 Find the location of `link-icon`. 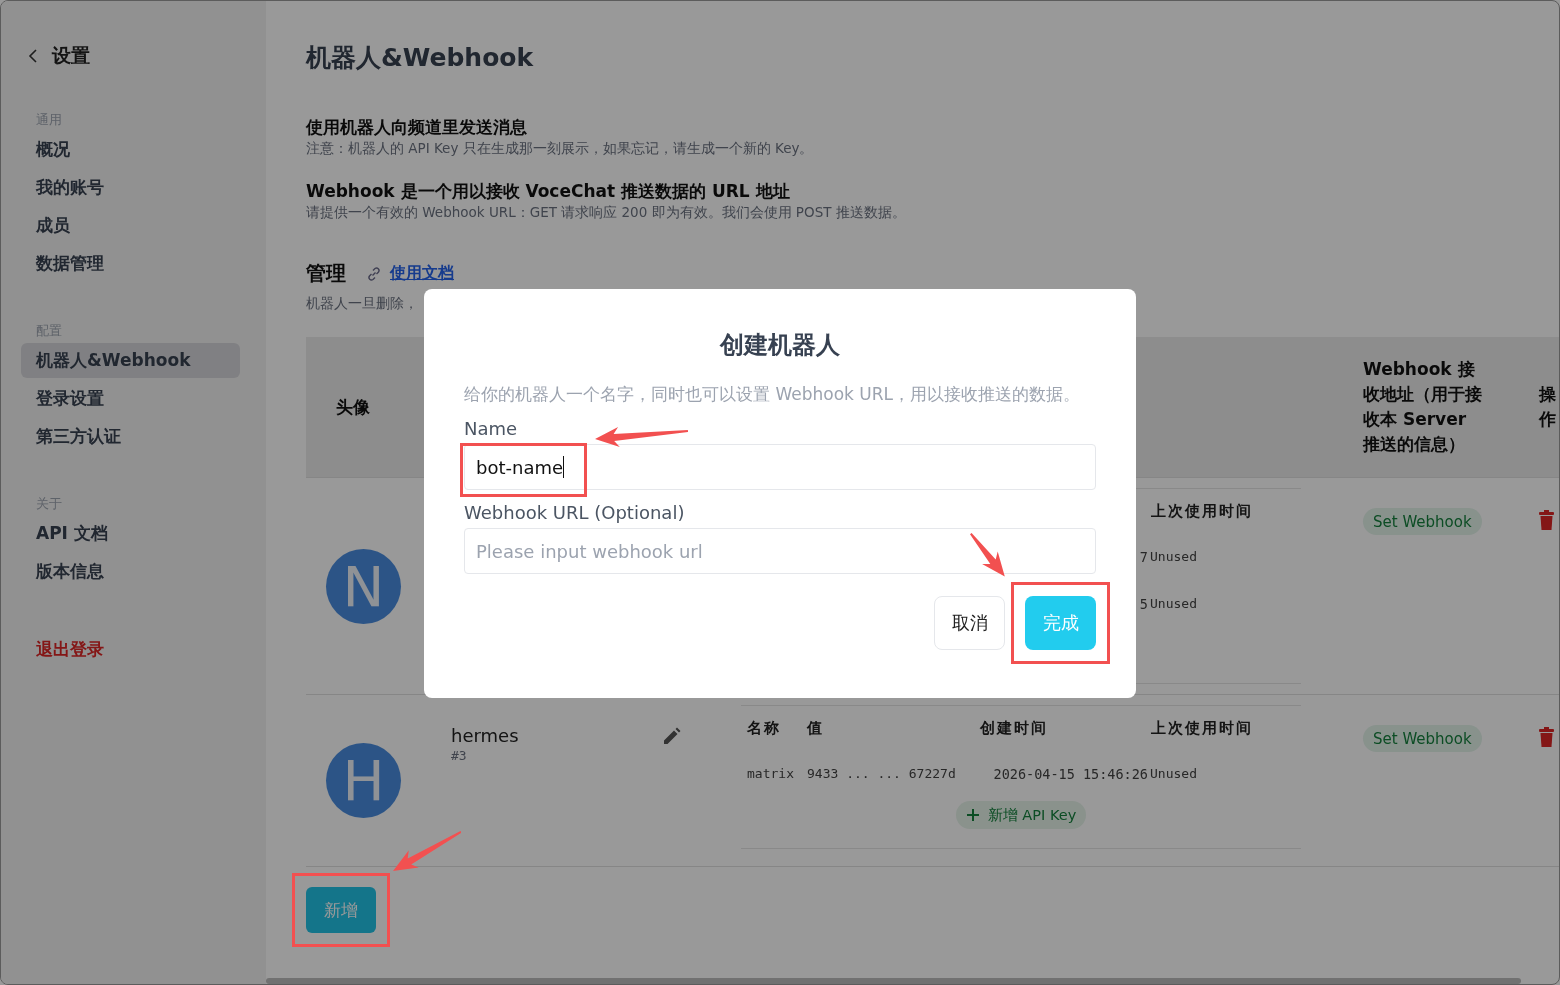

link-icon is located at coordinates (374, 273).